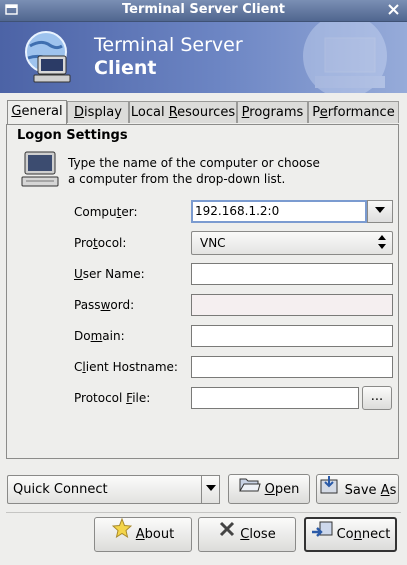  Describe the element at coordinates (279, 211) in the screenshot. I see `computer-input: 192.168.1.2:0` at that location.